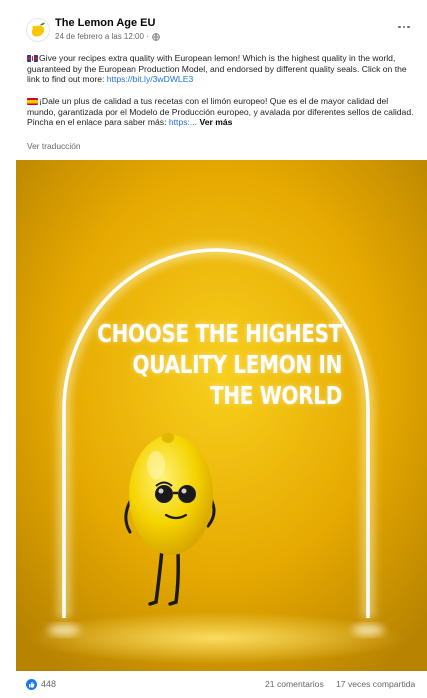 Image resolution: width=427 pixels, height=698 pixels. Describe the element at coordinates (32, 58) in the screenshot. I see `uk-flag-icon` at that location.